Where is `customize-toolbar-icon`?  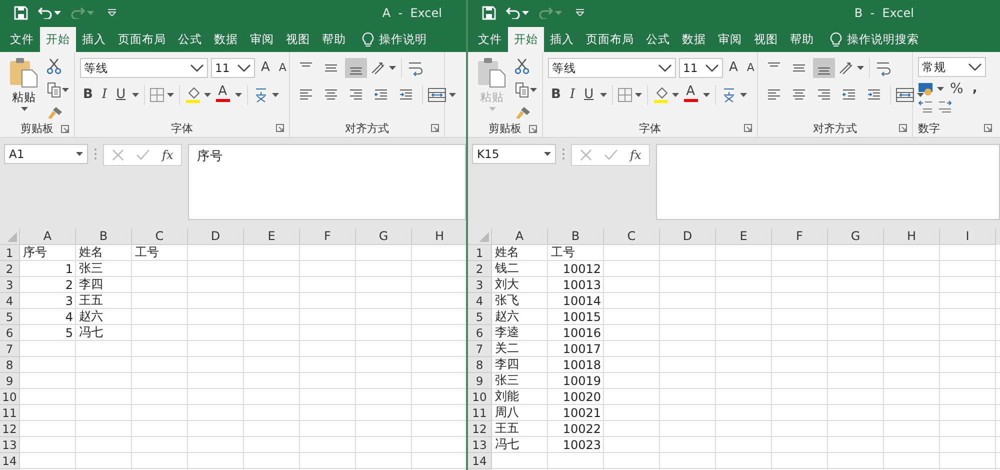 customize-toolbar-icon is located at coordinates (580, 12).